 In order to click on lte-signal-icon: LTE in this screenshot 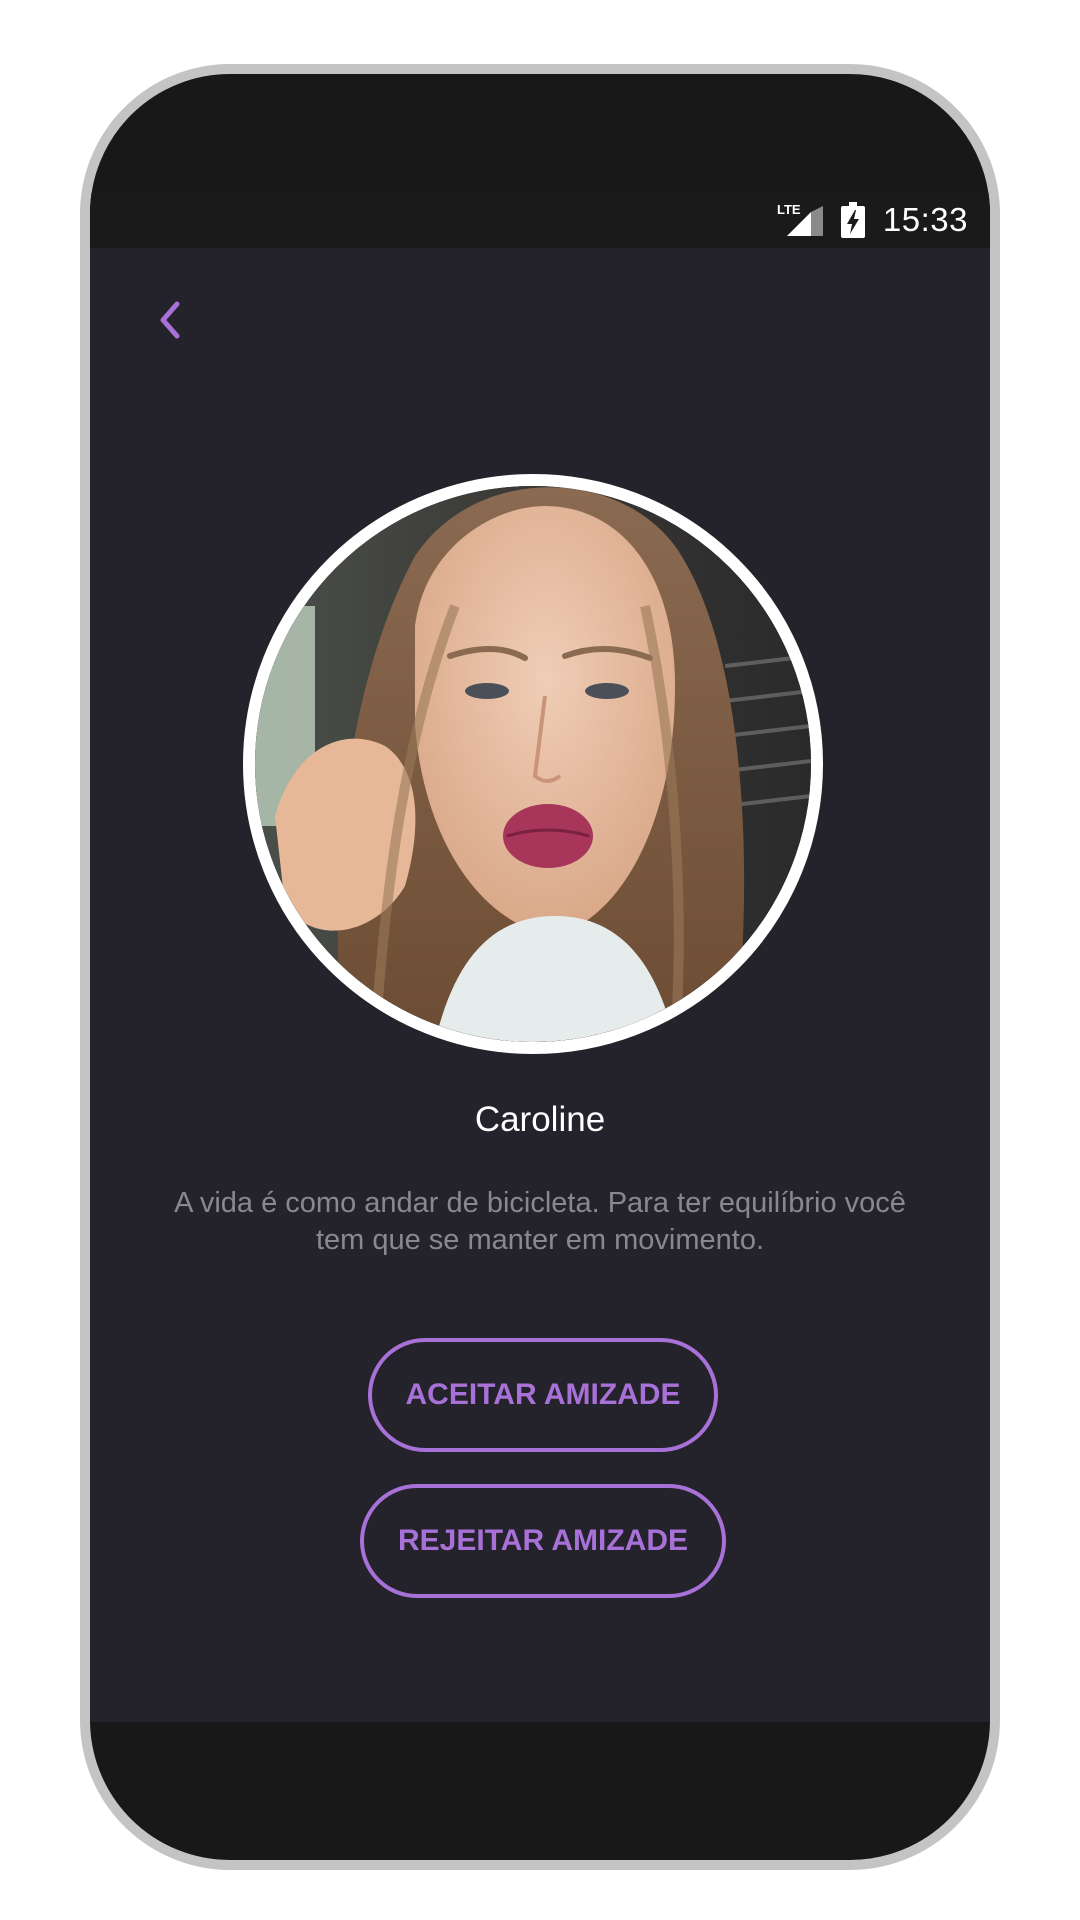, I will do `click(800, 219)`.